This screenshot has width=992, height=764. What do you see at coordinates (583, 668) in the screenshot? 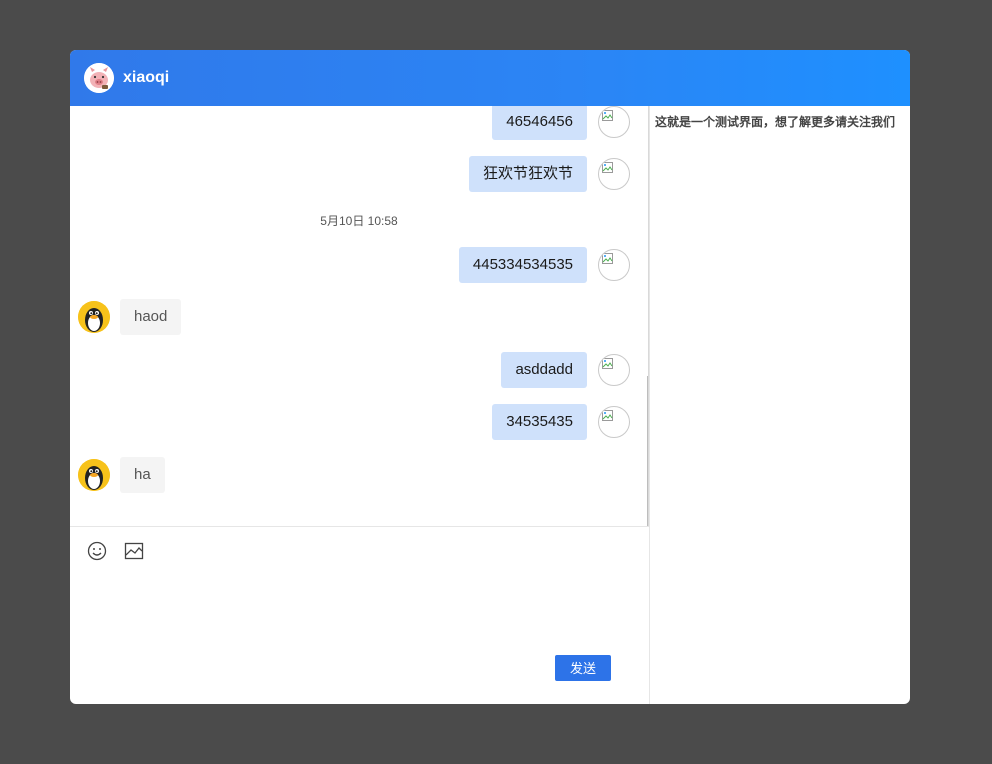
I see `send-button: 发送` at bounding box center [583, 668].